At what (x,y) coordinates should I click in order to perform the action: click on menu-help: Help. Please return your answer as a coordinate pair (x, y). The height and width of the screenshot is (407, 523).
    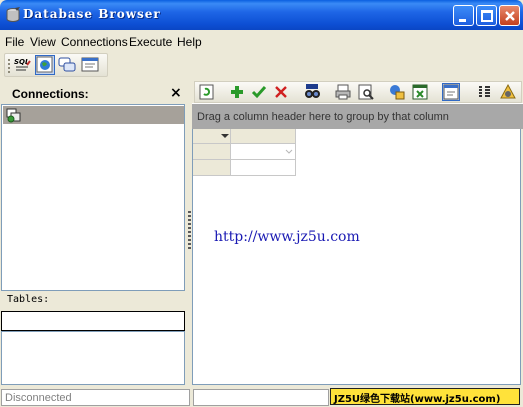
    Looking at the image, I should click on (189, 42).